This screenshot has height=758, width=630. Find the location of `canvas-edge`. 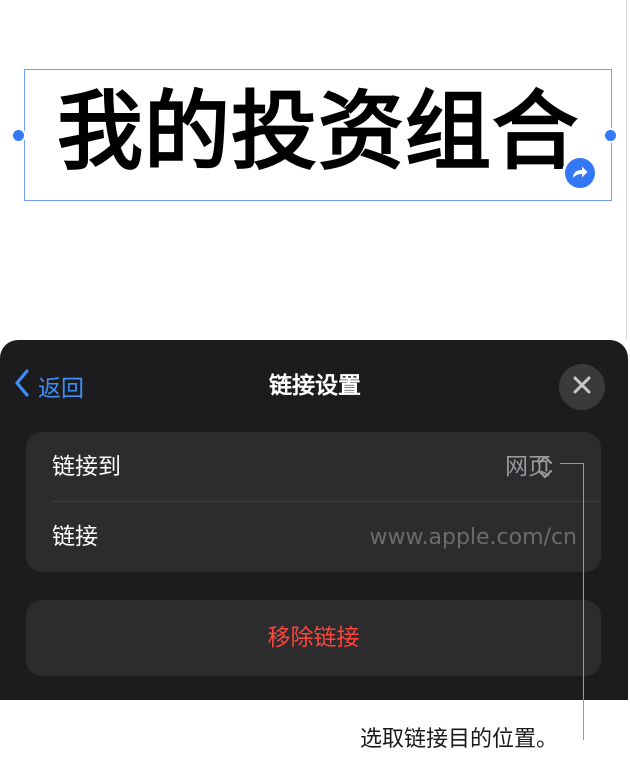

canvas-edge is located at coordinates (626, 170).